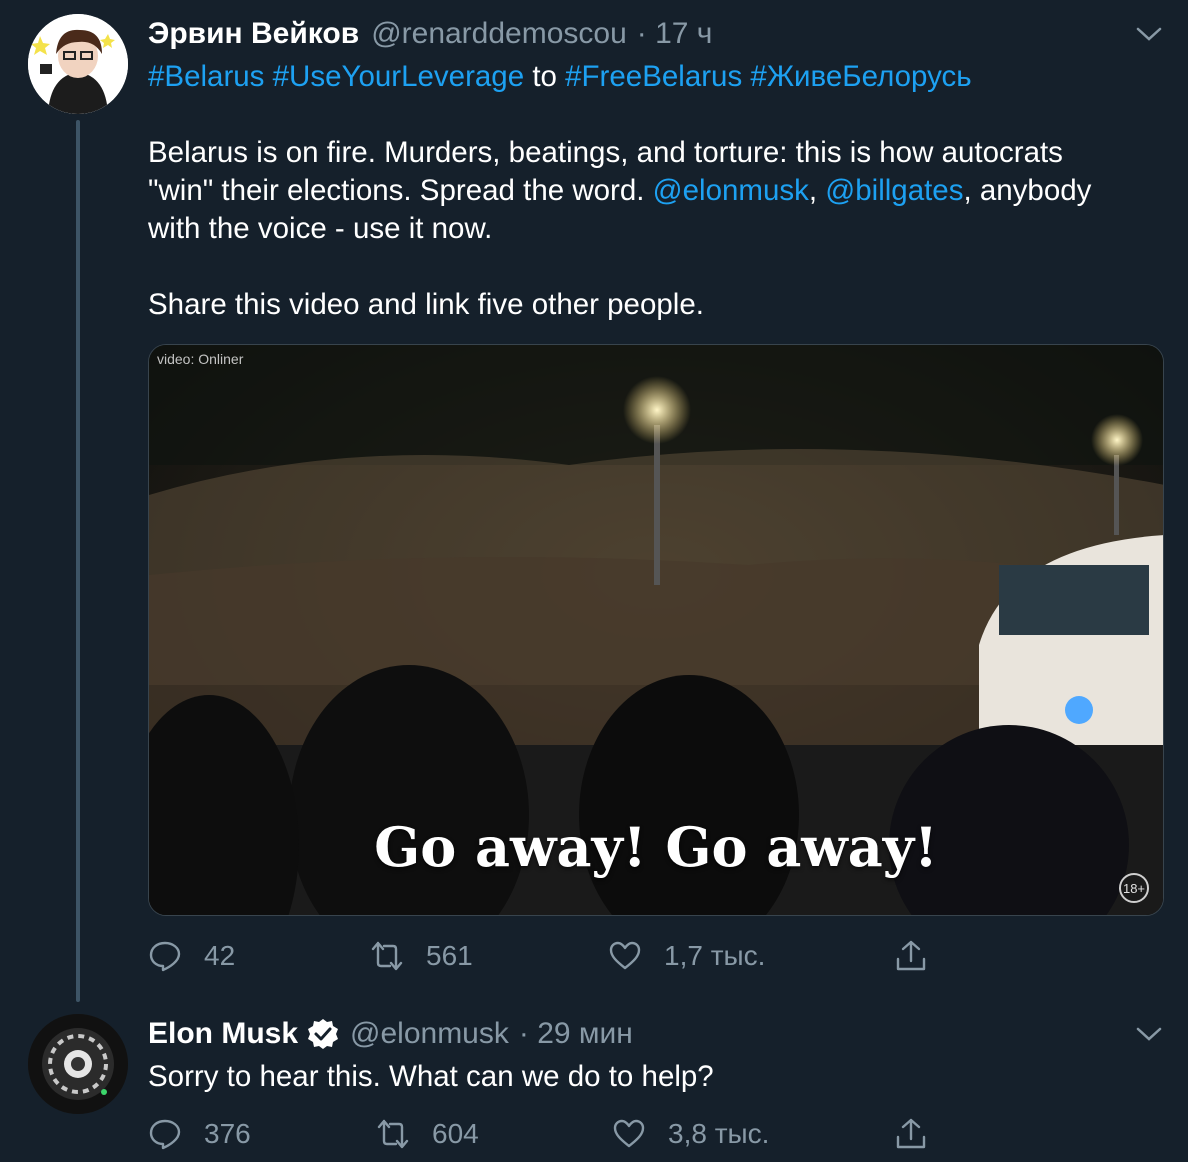 The width and height of the screenshot is (1188, 1162). Describe the element at coordinates (199, 1134) in the screenshot. I see `reply-button: 376` at that location.